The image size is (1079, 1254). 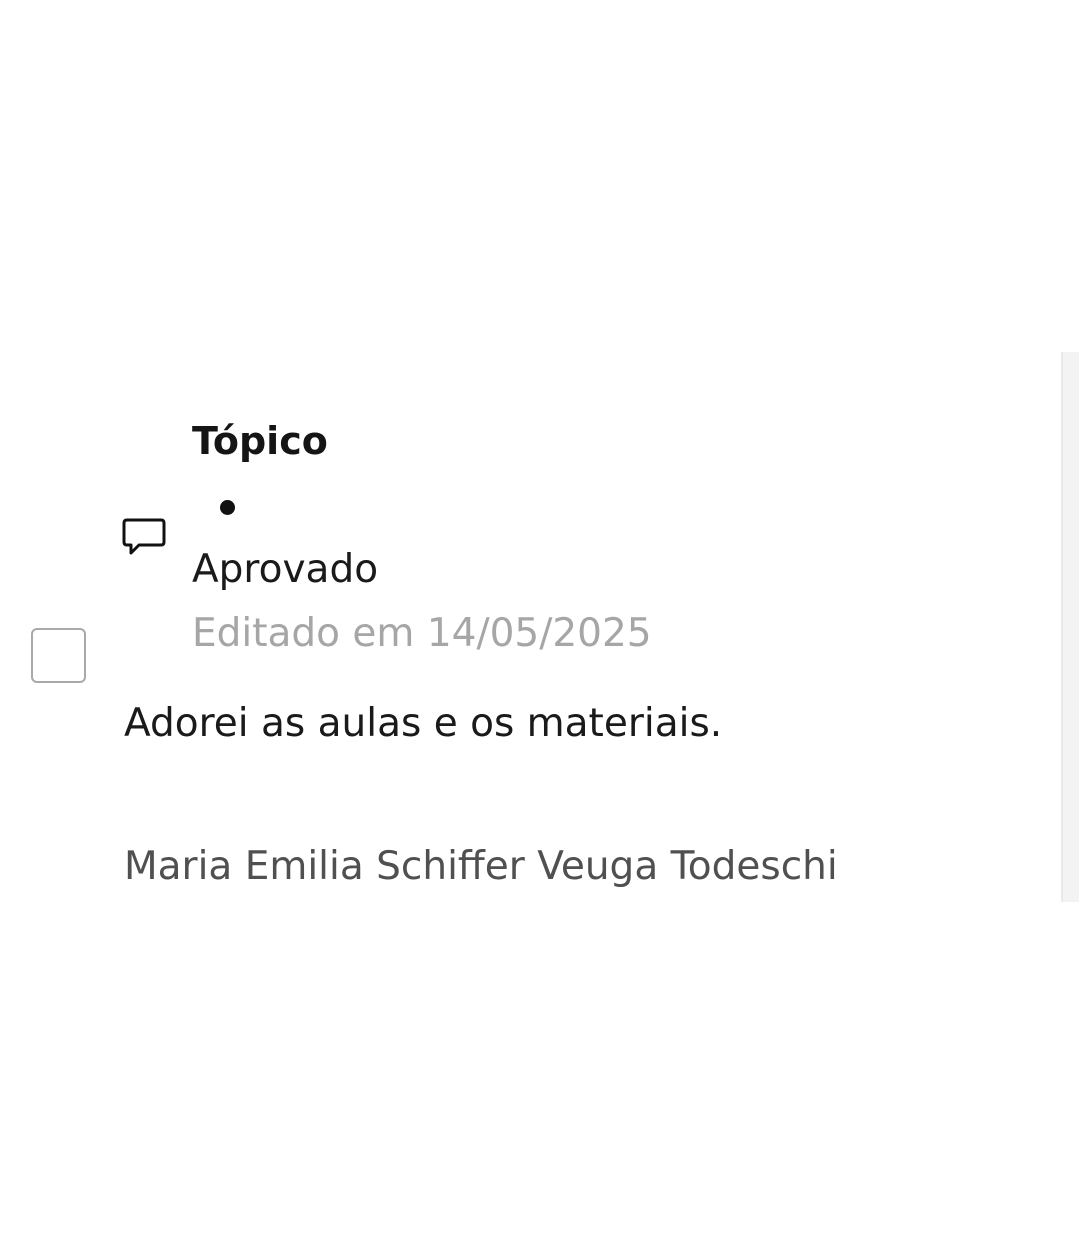 What do you see at coordinates (423, 723) in the screenshot?
I see `comment-body: Adorei as aulas e os materiais.` at bounding box center [423, 723].